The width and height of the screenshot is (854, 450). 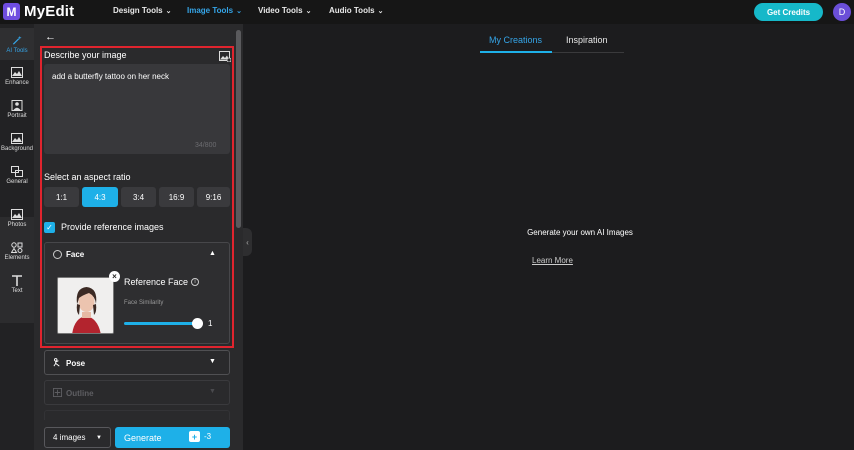 I want to click on rail-item-elements: Elements, so click(x=17, y=251).